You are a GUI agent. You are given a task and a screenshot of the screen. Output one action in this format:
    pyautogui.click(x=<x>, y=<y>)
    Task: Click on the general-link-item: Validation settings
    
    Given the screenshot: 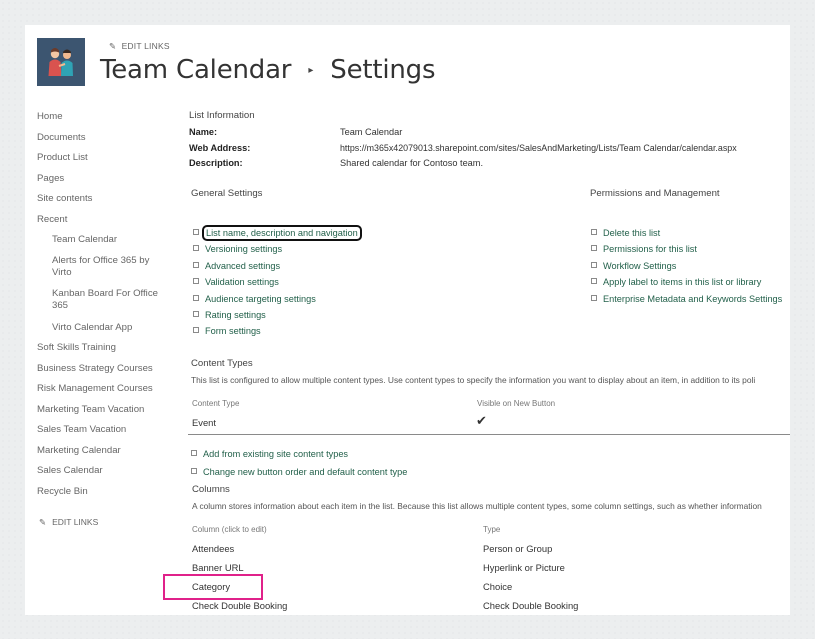 What is the action you would take?
    pyautogui.click(x=276, y=280)
    